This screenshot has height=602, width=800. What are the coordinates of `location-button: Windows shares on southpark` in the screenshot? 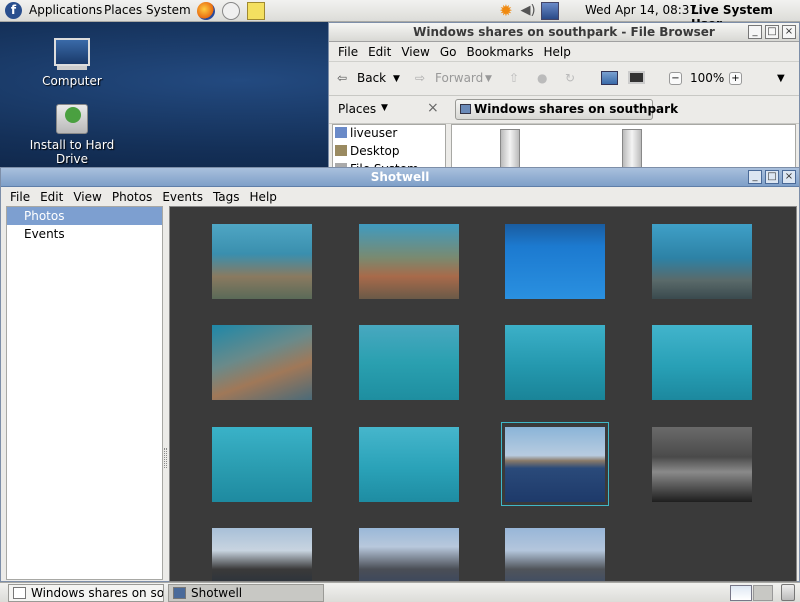 It's located at (566, 109).